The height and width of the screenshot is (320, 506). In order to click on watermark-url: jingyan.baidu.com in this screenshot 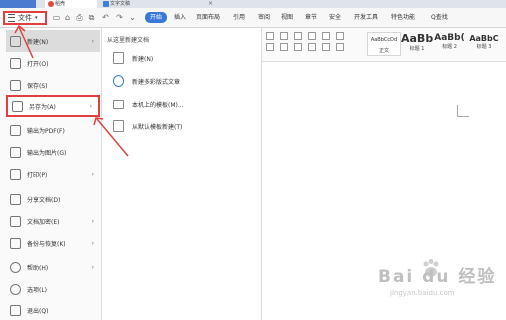, I will do `click(422, 293)`.